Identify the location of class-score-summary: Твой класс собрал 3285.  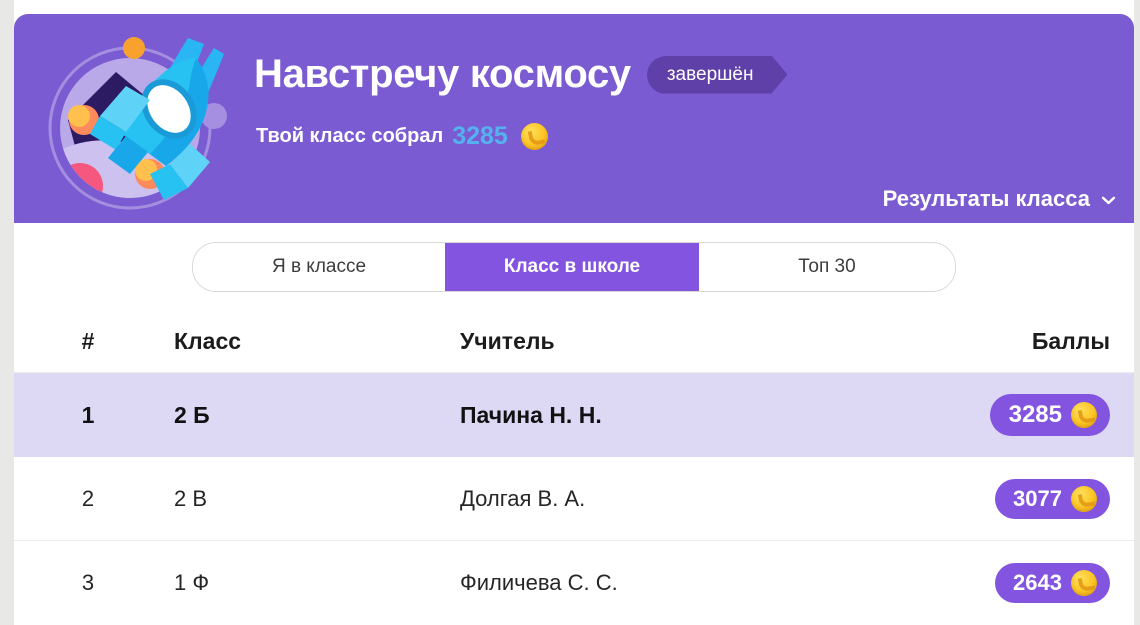
(402, 136).